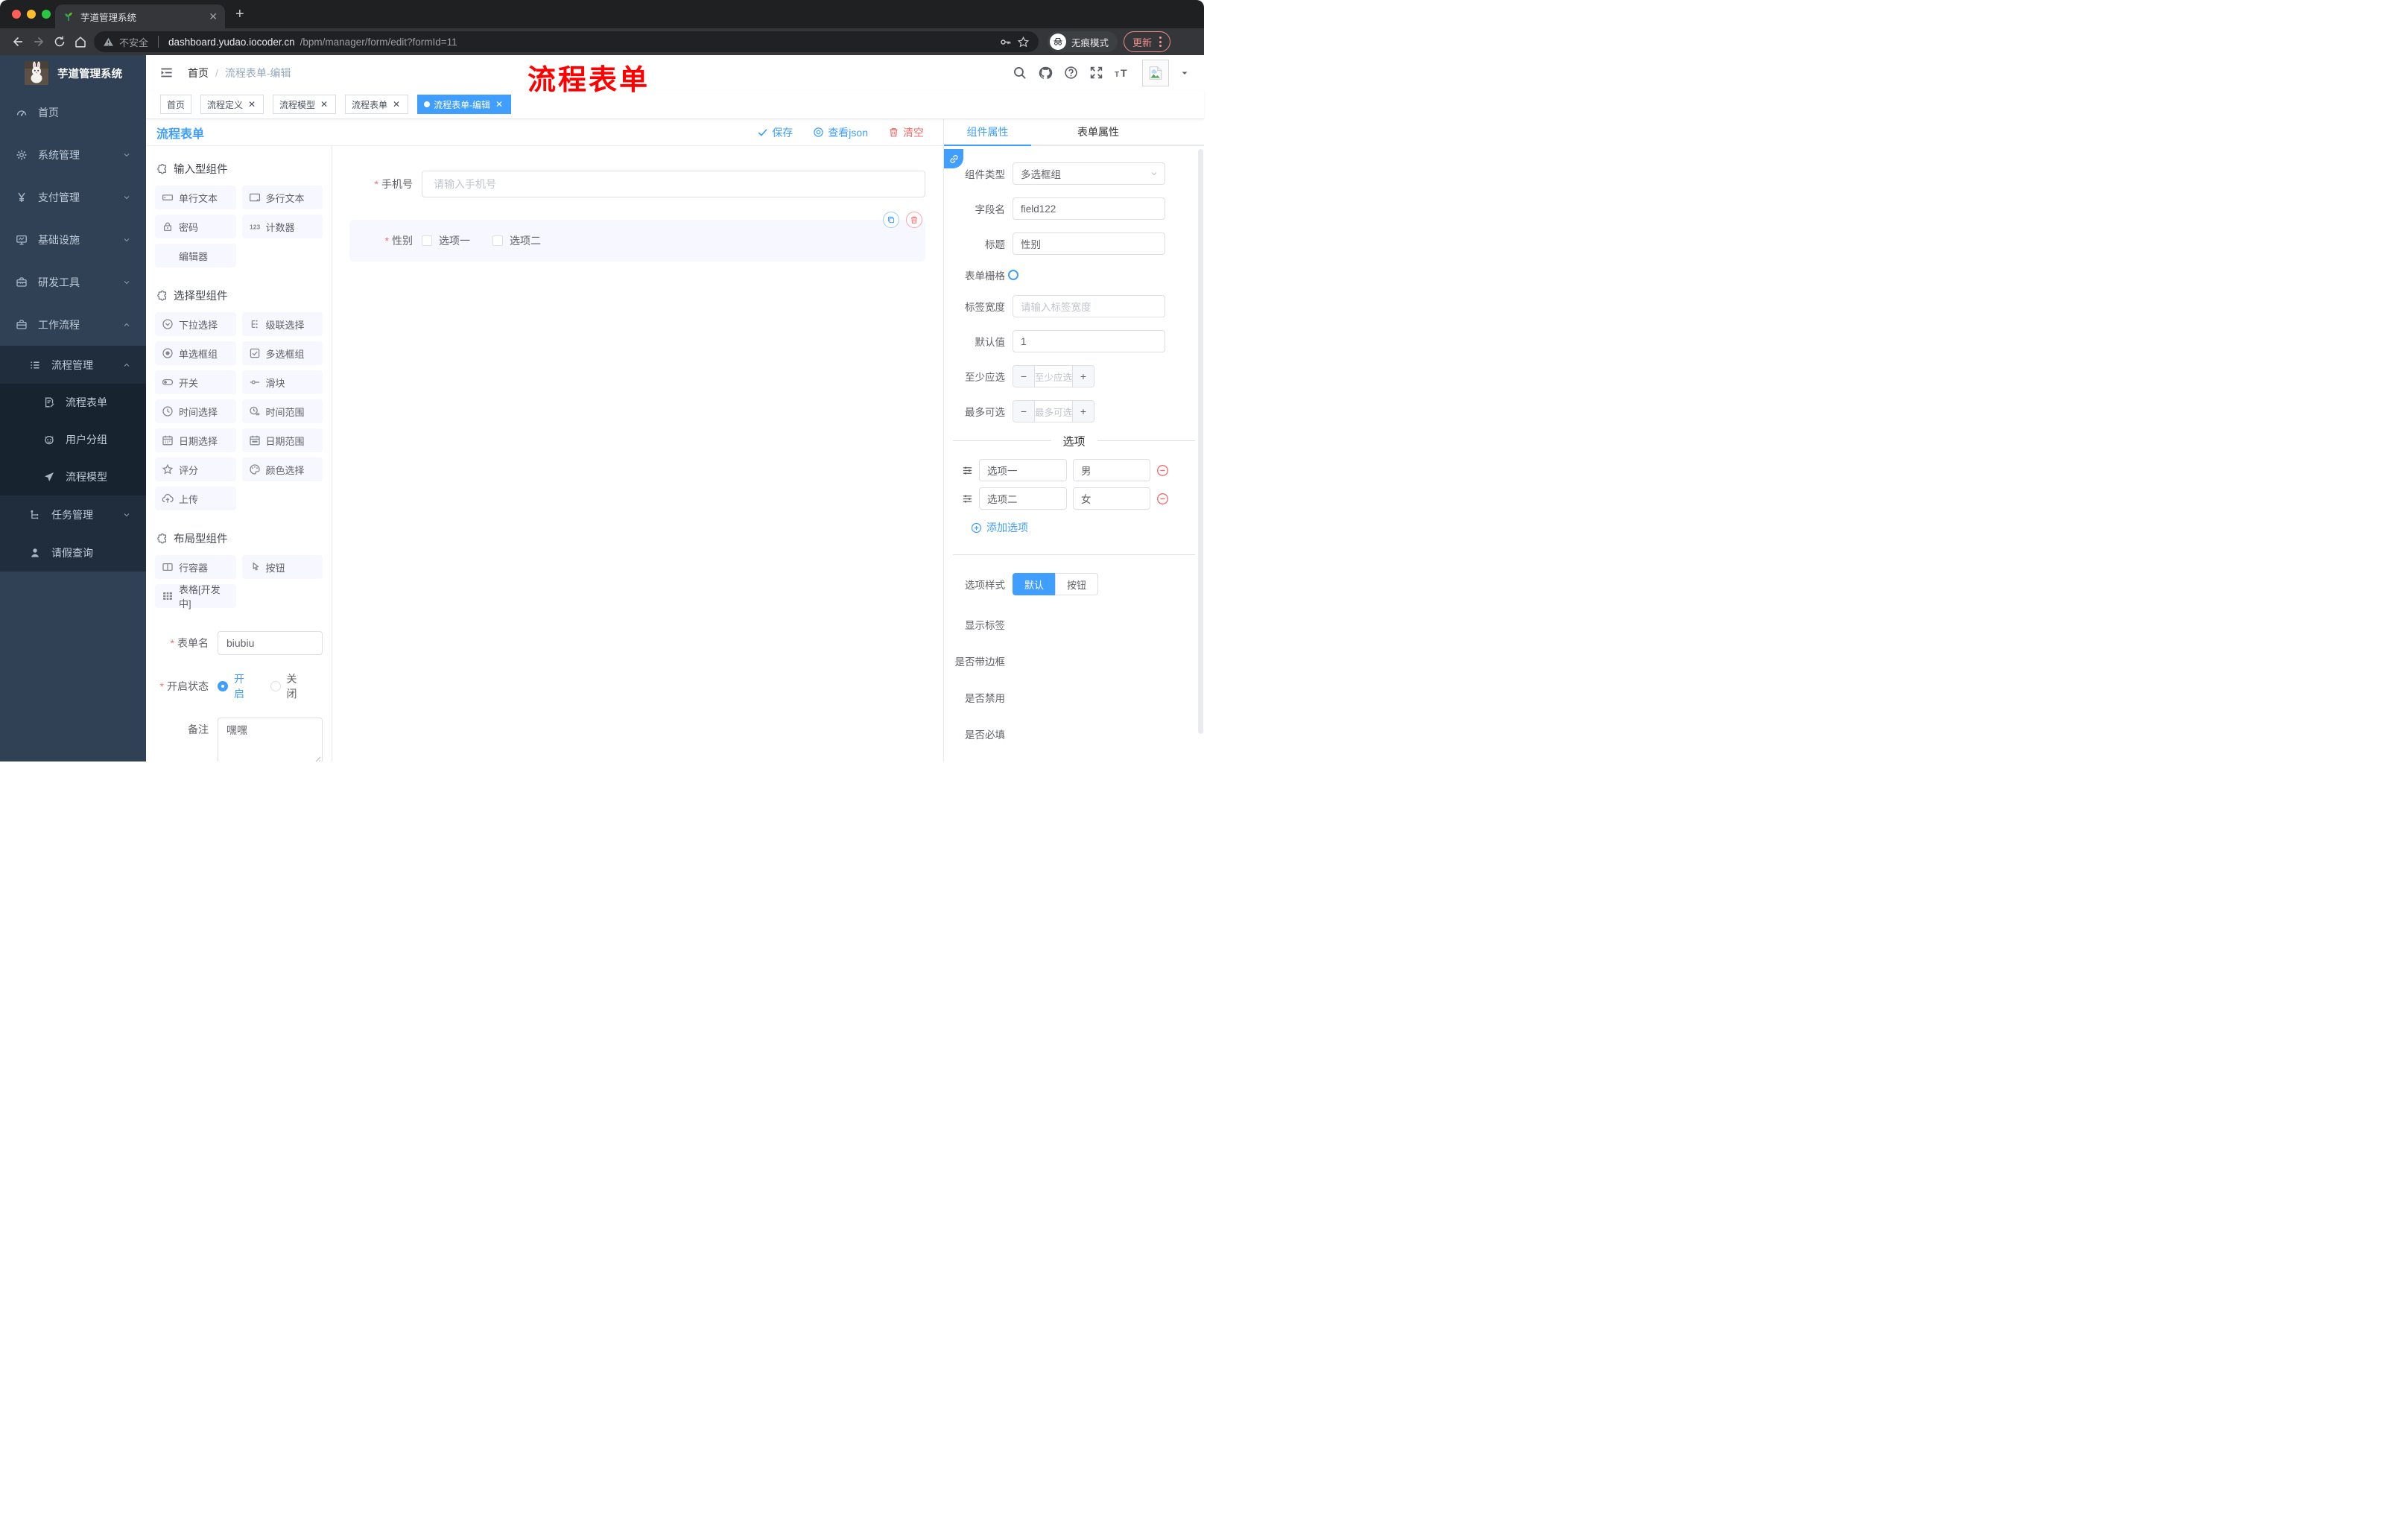 The width and height of the screenshot is (2408, 1523). I want to click on clear-button: 清空, so click(906, 133).